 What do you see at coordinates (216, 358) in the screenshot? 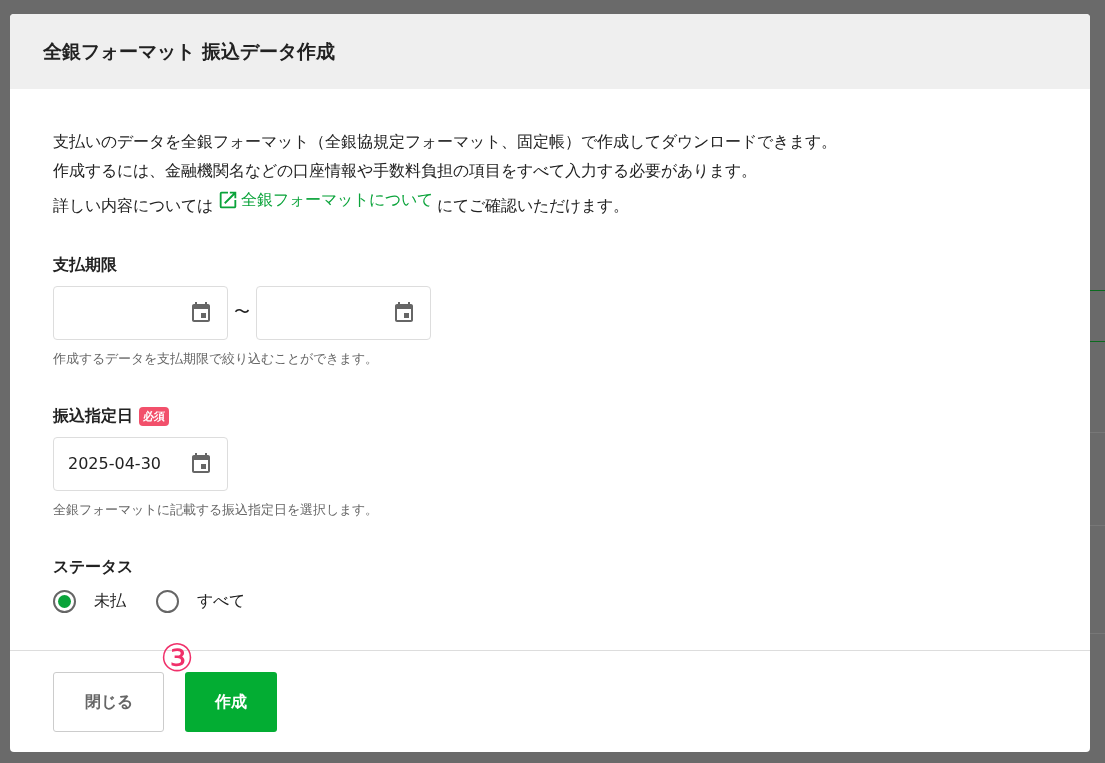
I see `hint-text: 作成するデータを支払期限で絞り込むことができます。` at bounding box center [216, 358].